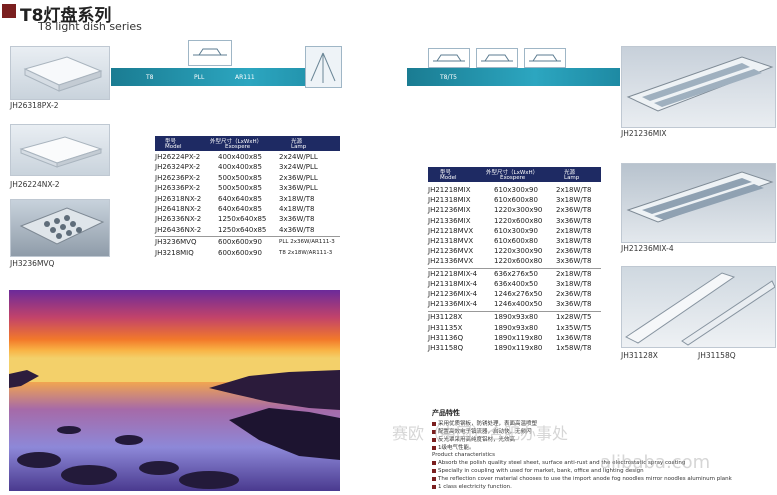 The image size is (777, 495). Describe the element at coordinates (451, 251) in the screenshot. I see `cell-model: JH21236MVX` at that location.